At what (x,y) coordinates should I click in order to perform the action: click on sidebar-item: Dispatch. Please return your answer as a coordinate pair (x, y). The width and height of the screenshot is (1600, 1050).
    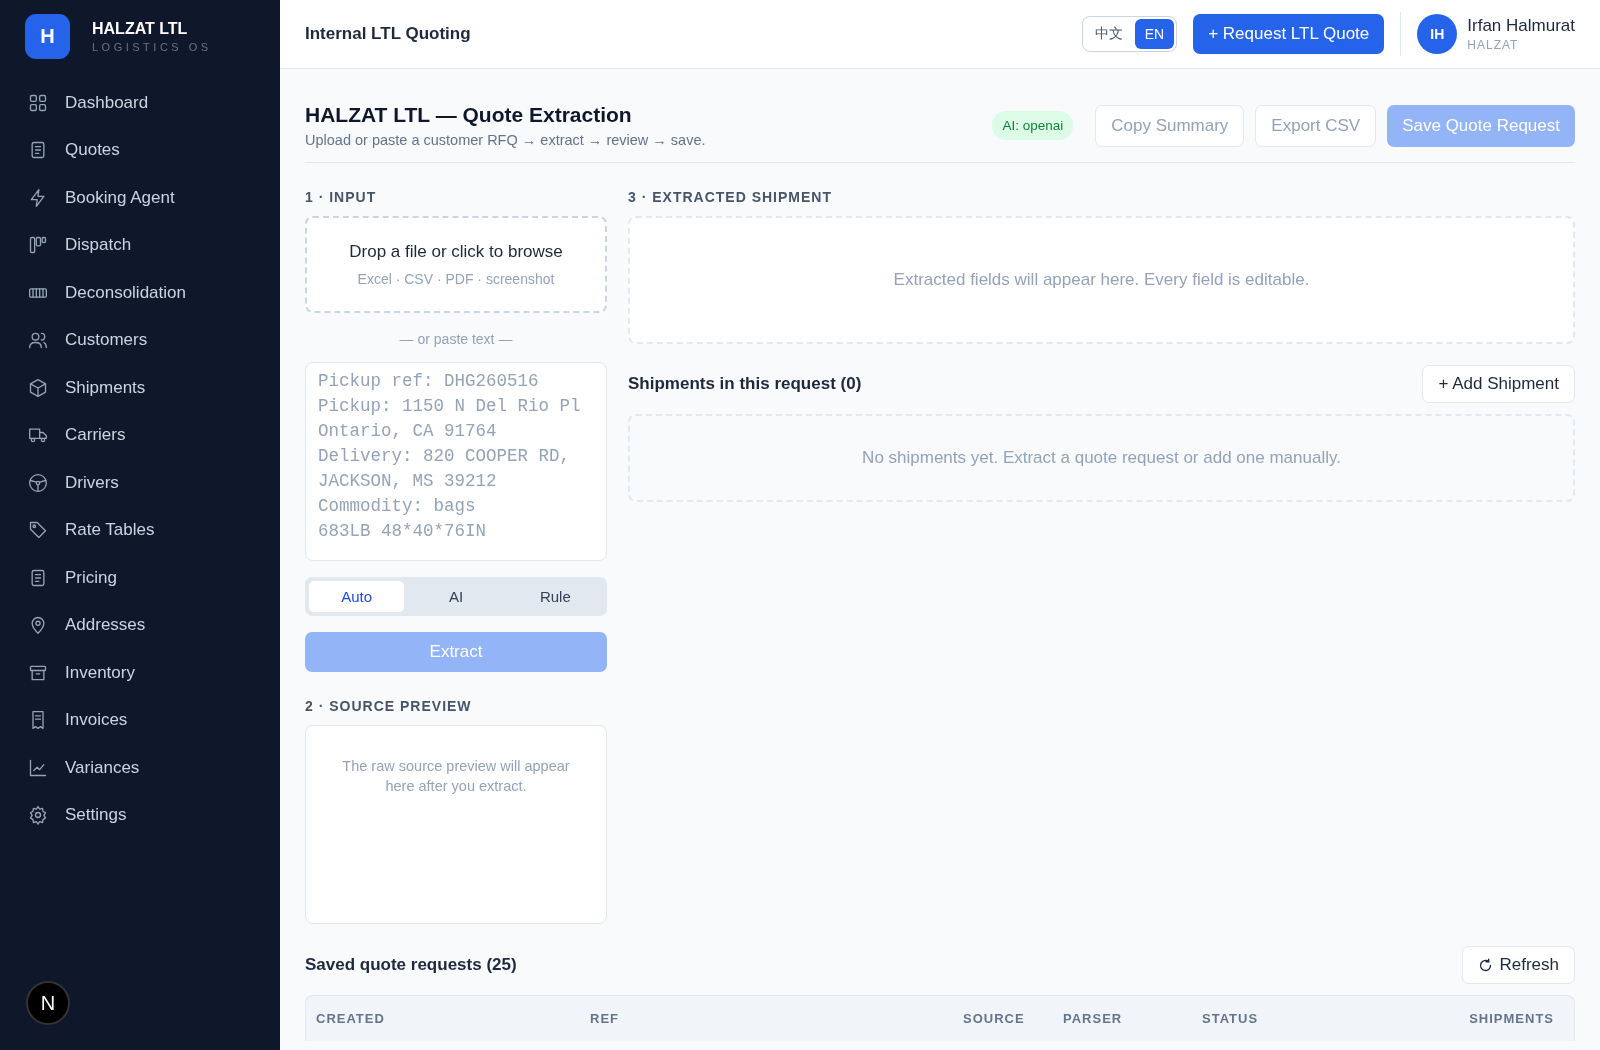
    Looking at the image, I should click on (135, 245).